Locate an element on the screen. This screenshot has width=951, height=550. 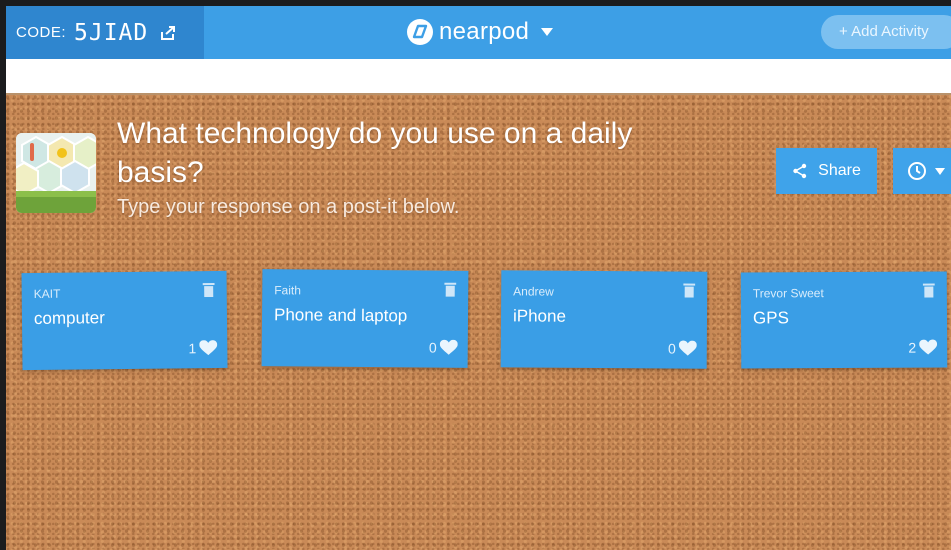
session-code: CODE: 5JIAD is located at coordinates (105, 32).